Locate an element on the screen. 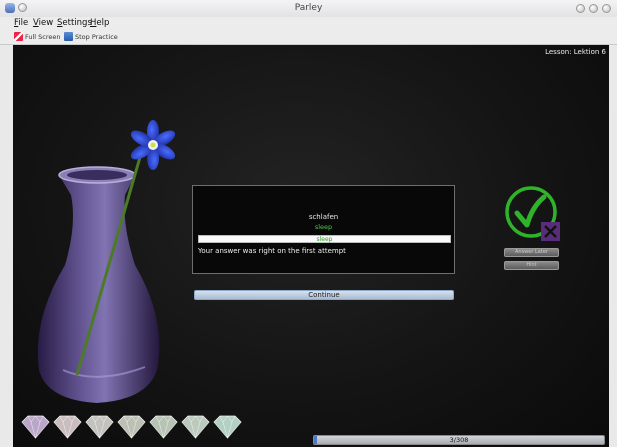 This screenshot has width=617, height=447. progress-bar: 3/308 is located at coordinates (459, 440).